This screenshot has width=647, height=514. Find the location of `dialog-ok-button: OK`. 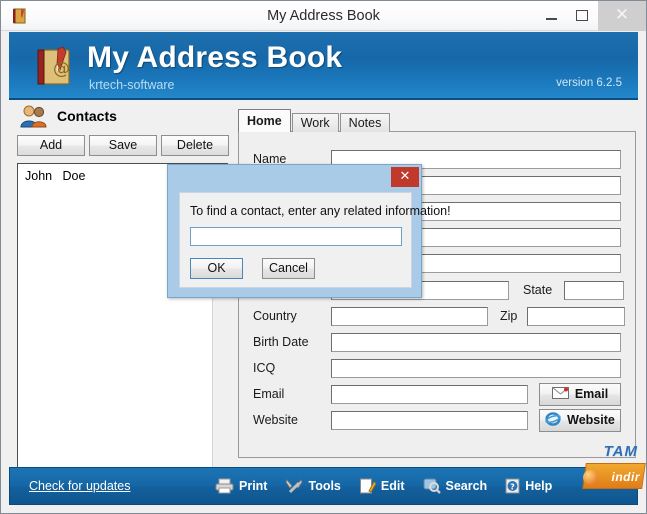

dialog-ok-button: OK is located at coordinates (216, 268).